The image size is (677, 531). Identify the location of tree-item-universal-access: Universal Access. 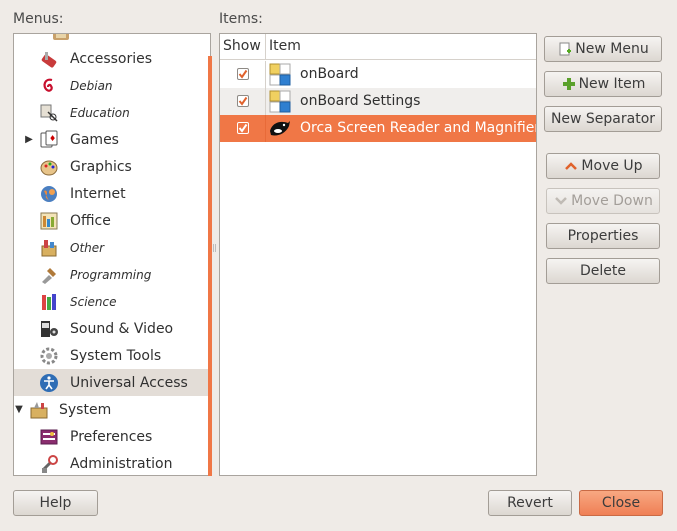
(111, 382).